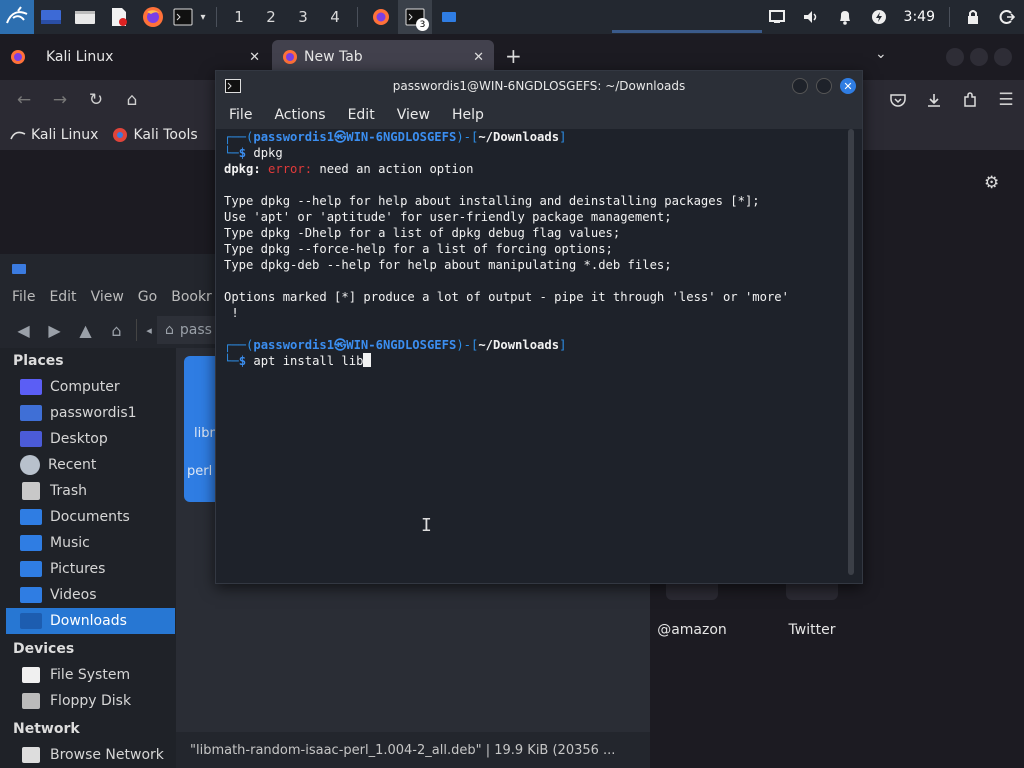 The width and height of the screenshot is (1024, 768). What do you see at coordinates (31, 675) in the screenshot?
I see `drive-icon` at bounding box center [31, 675].